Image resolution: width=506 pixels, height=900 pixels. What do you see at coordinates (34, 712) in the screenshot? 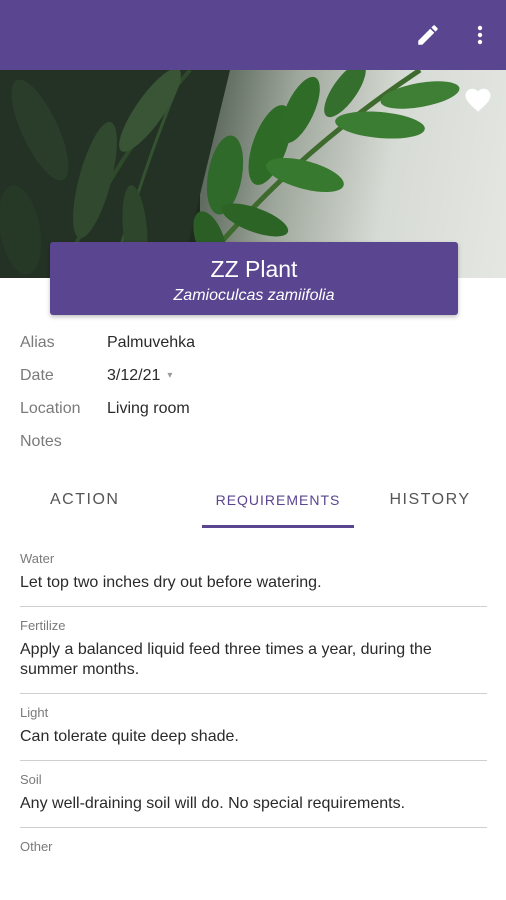
I see `requirement-label: Light` at bounding box center [34, 712].